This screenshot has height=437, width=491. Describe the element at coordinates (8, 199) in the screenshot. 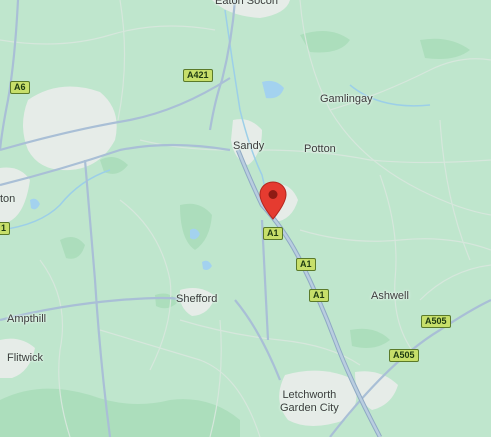

I see `place-ton: ton` at that location.